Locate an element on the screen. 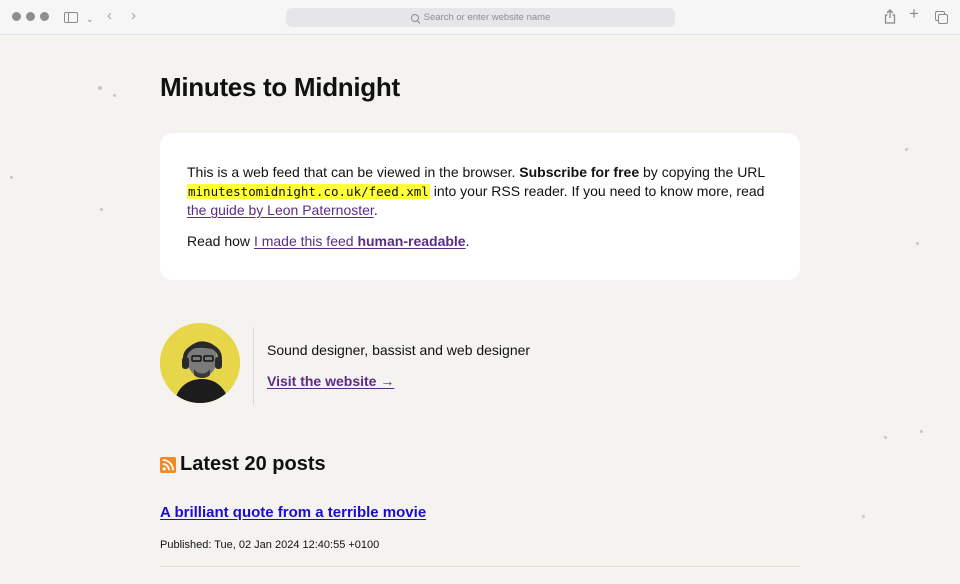  forward-icon: › is located at coordinates (133, 16).